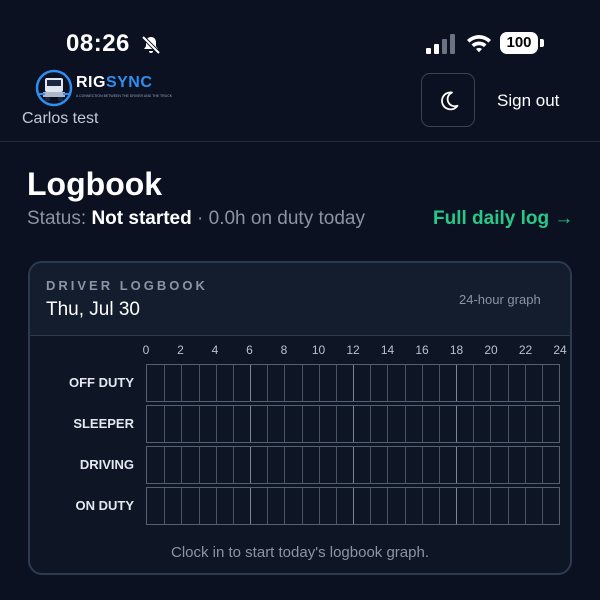 The image size is (600, 600). What do you see at coordinates (215, 350) in the screenshot?
I see `hour-tick: 4` at bounding box center [215, 350].